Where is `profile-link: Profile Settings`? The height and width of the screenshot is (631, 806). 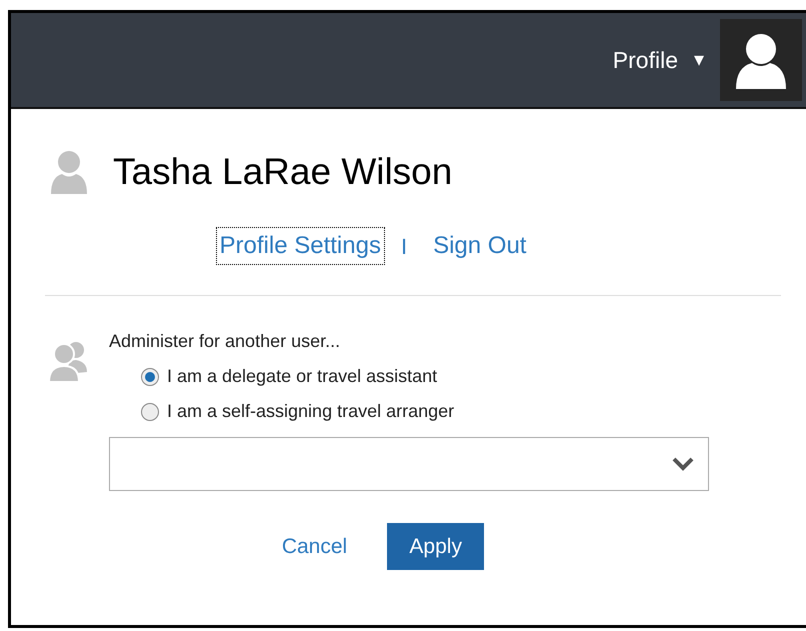
profile-link: Profile Settings is located at coordinates (300, 246).